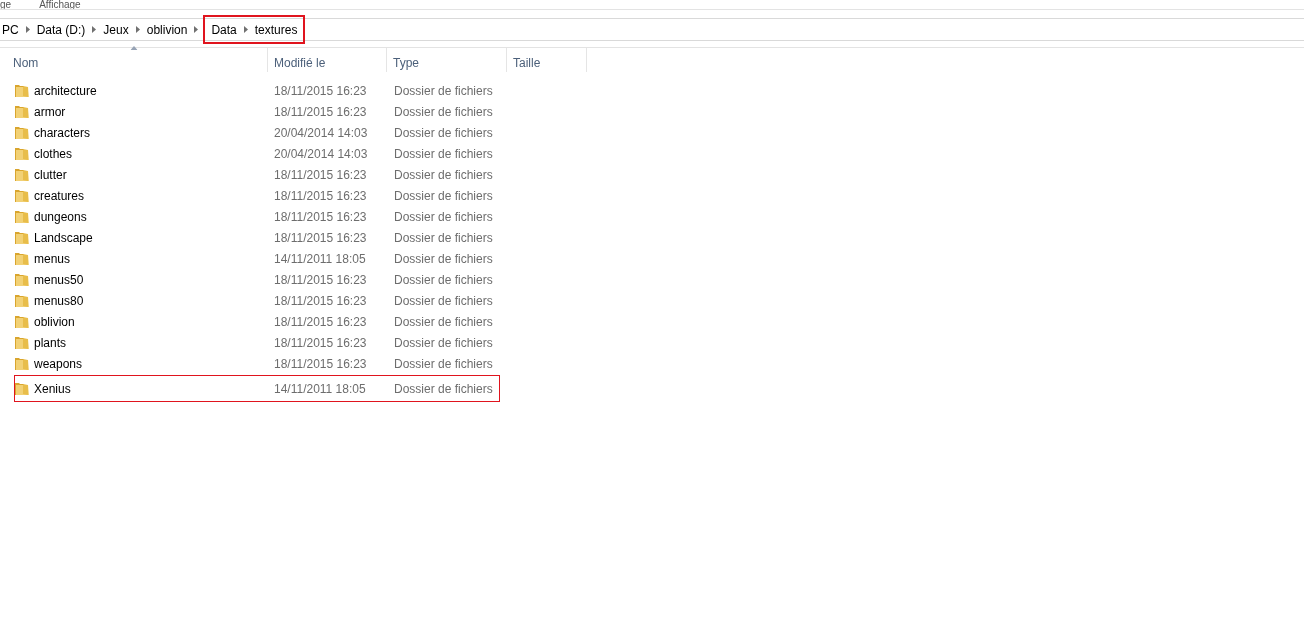 The height and width of the screenshot is (620, 1304). I want to click on file-name: Landscape, so click(63, 237).